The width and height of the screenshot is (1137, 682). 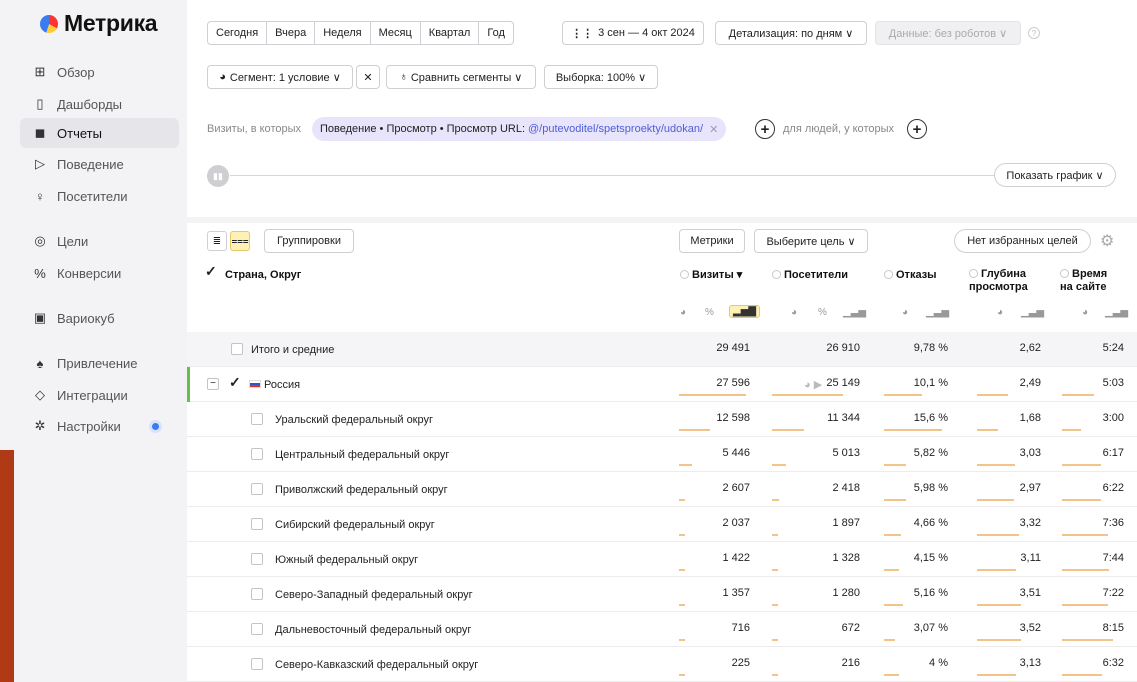 What do you see at coordinates (745, 311) in the screenshot?
I see `bar-chart-icon: ▂▅▇` at bounding box center [745, 311].